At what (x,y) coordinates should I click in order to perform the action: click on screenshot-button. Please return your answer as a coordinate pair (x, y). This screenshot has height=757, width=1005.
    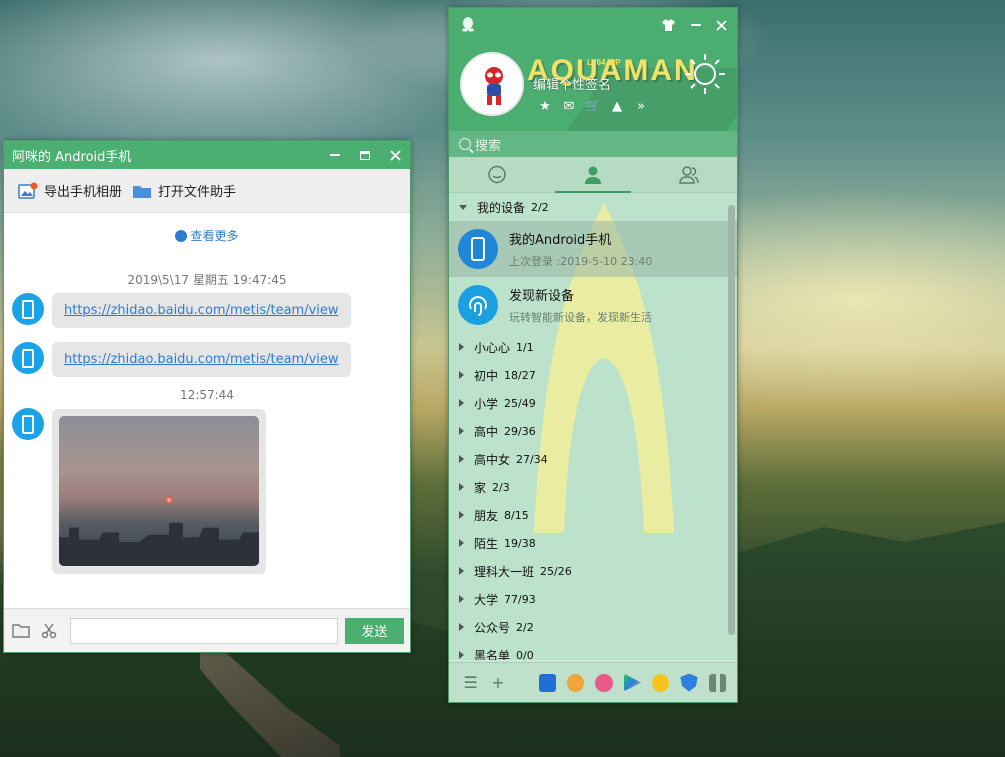
    Looking at the image, I should click on (49, 631).